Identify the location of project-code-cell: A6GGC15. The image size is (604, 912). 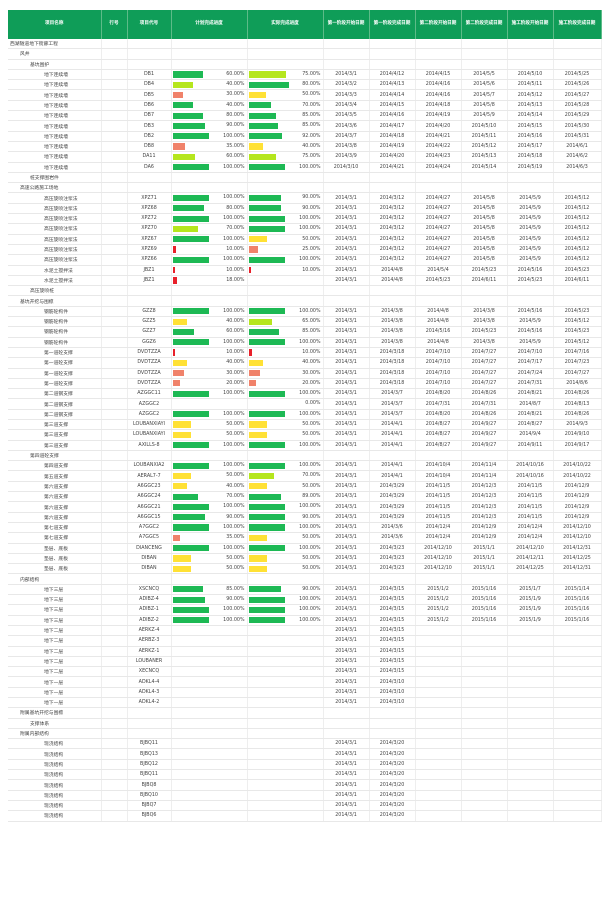
(149, 517).